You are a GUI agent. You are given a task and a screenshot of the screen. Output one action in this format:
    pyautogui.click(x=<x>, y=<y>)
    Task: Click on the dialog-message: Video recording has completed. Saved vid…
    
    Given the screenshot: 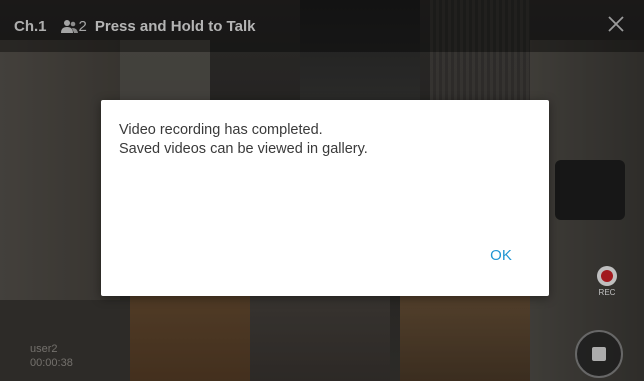 What is the action you would take?
    pyautogui.click(x=243, y=140)
    